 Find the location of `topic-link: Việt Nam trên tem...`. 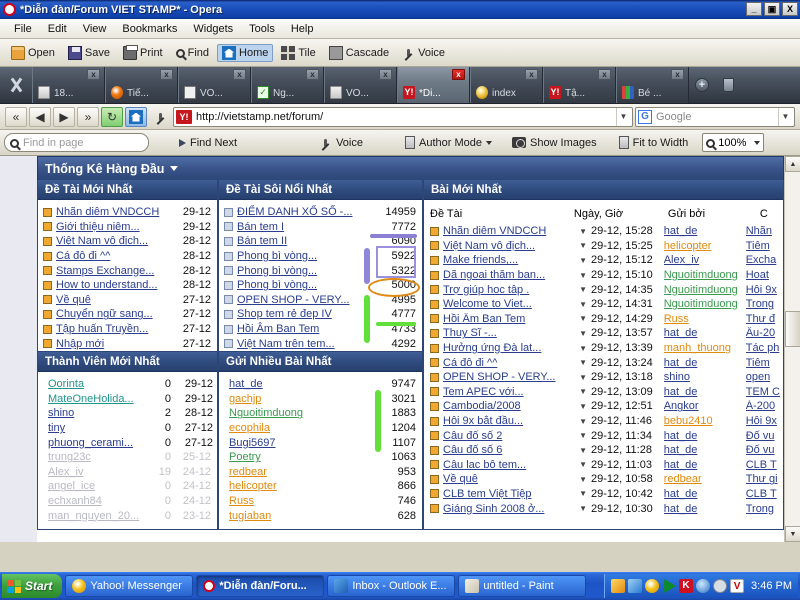

topic-link: Việt Nam trên tem... is located at coordinates (286, 344).